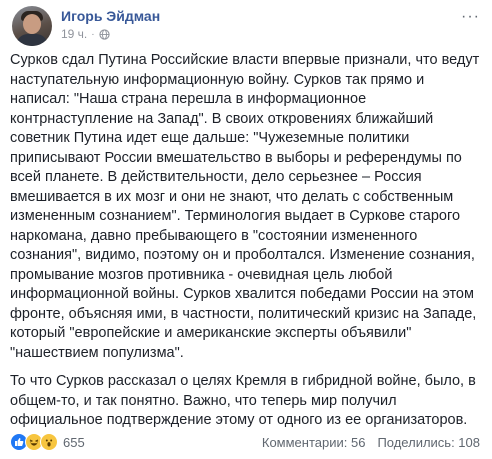 The height and width of the screenshot is (459, 492). I want to click on comments-link: Комментарии: 56, so click(314, 442).